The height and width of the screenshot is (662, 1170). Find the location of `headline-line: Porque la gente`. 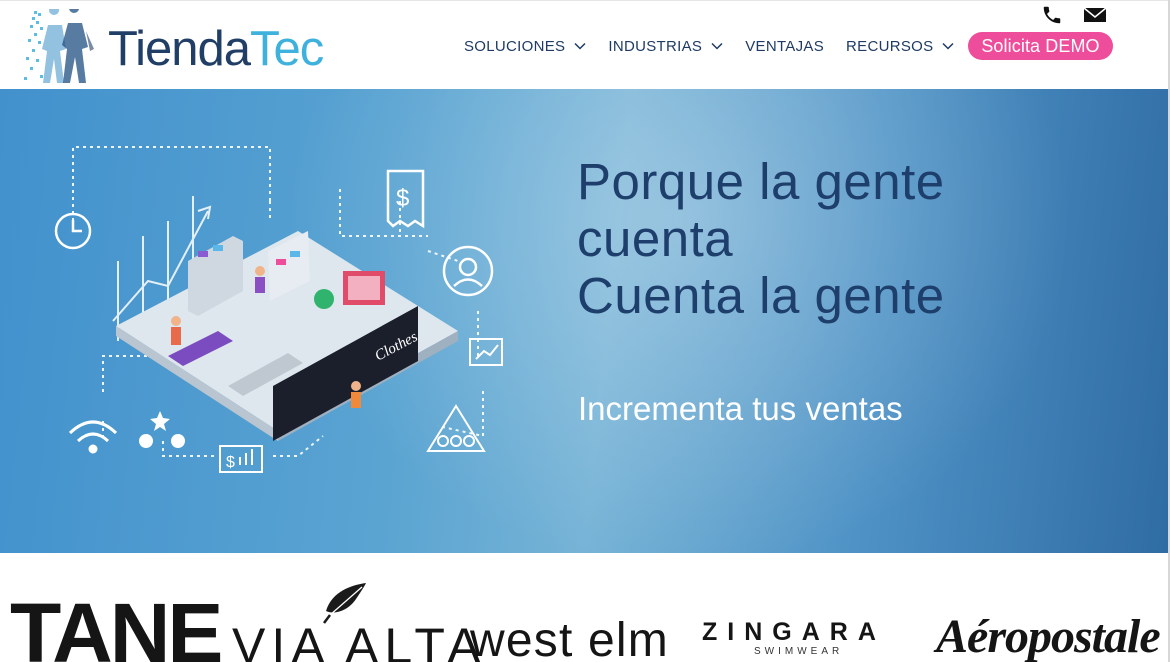

headline-line: Porque la gente is located at coordinates (761, 181).